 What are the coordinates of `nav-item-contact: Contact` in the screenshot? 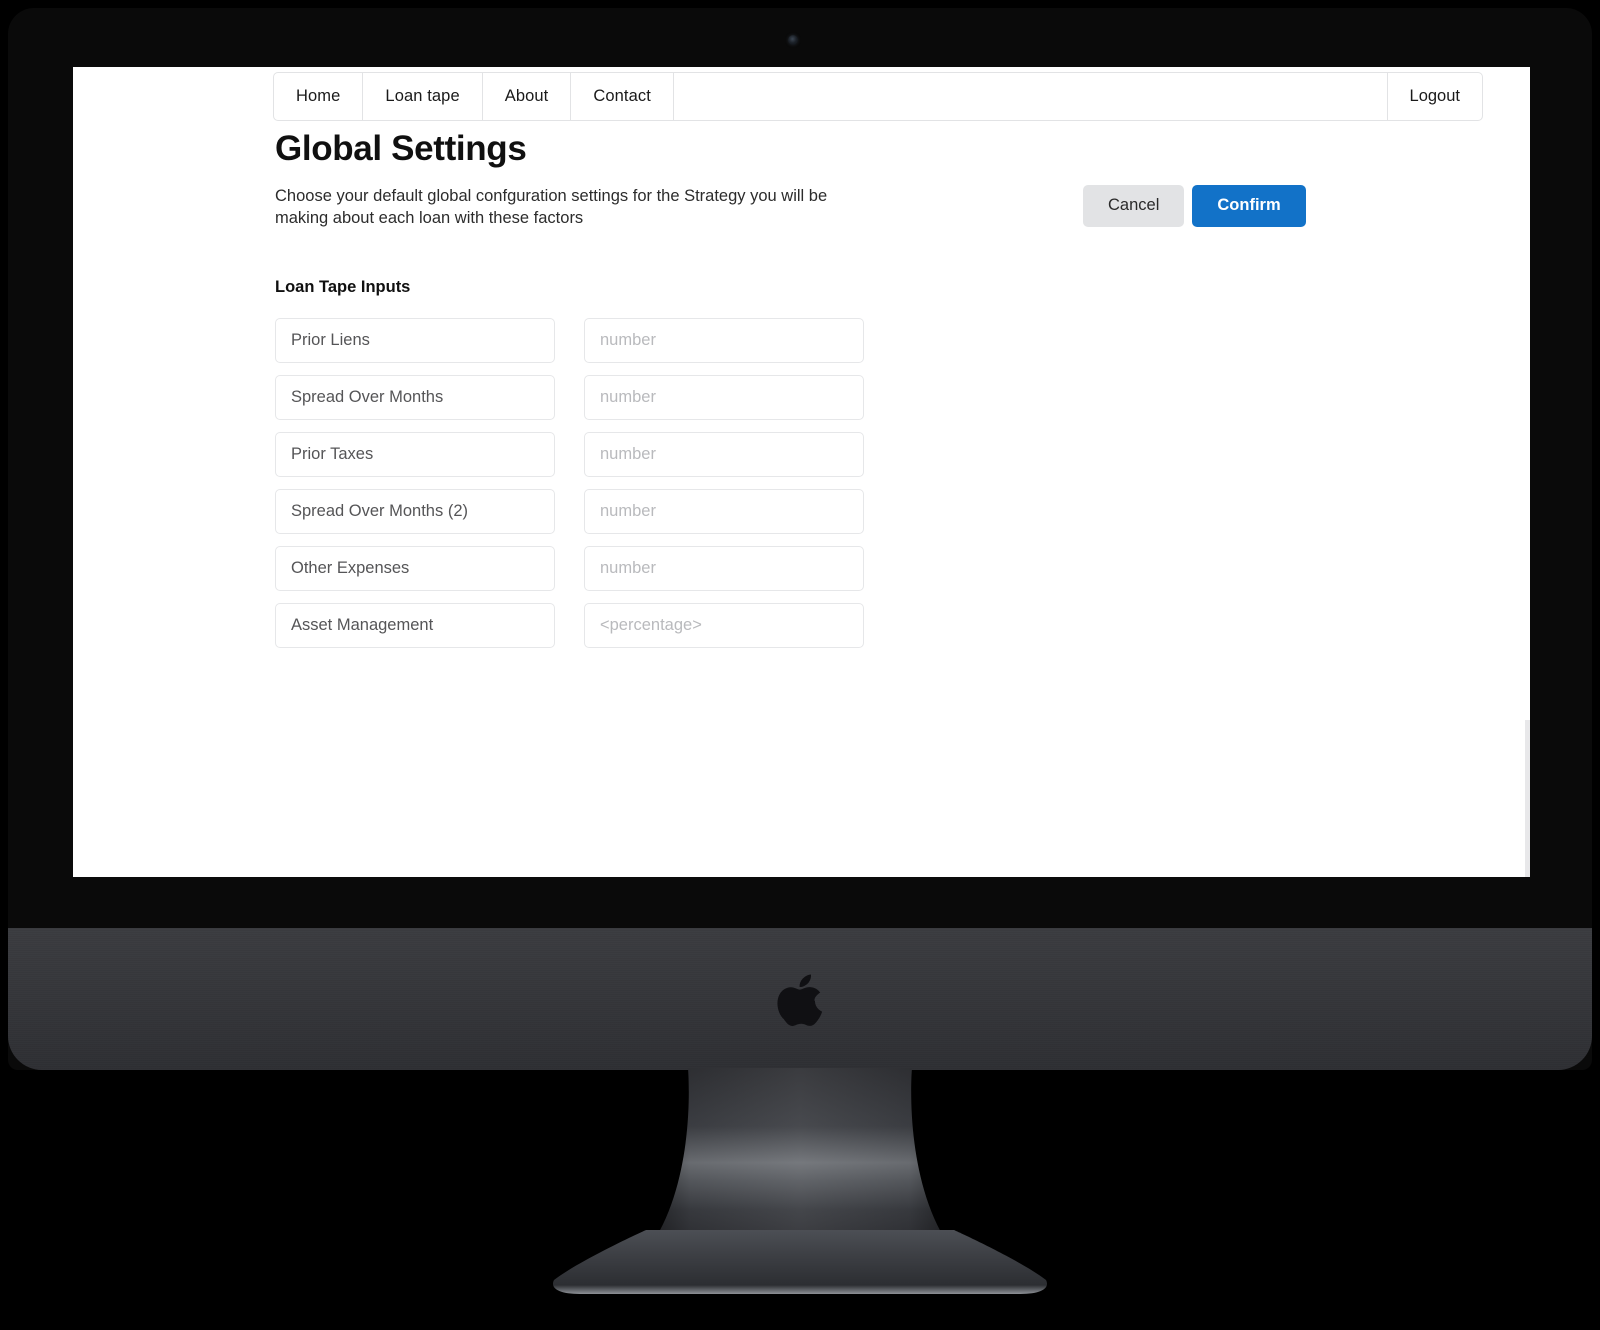 It's located at (622, 96).